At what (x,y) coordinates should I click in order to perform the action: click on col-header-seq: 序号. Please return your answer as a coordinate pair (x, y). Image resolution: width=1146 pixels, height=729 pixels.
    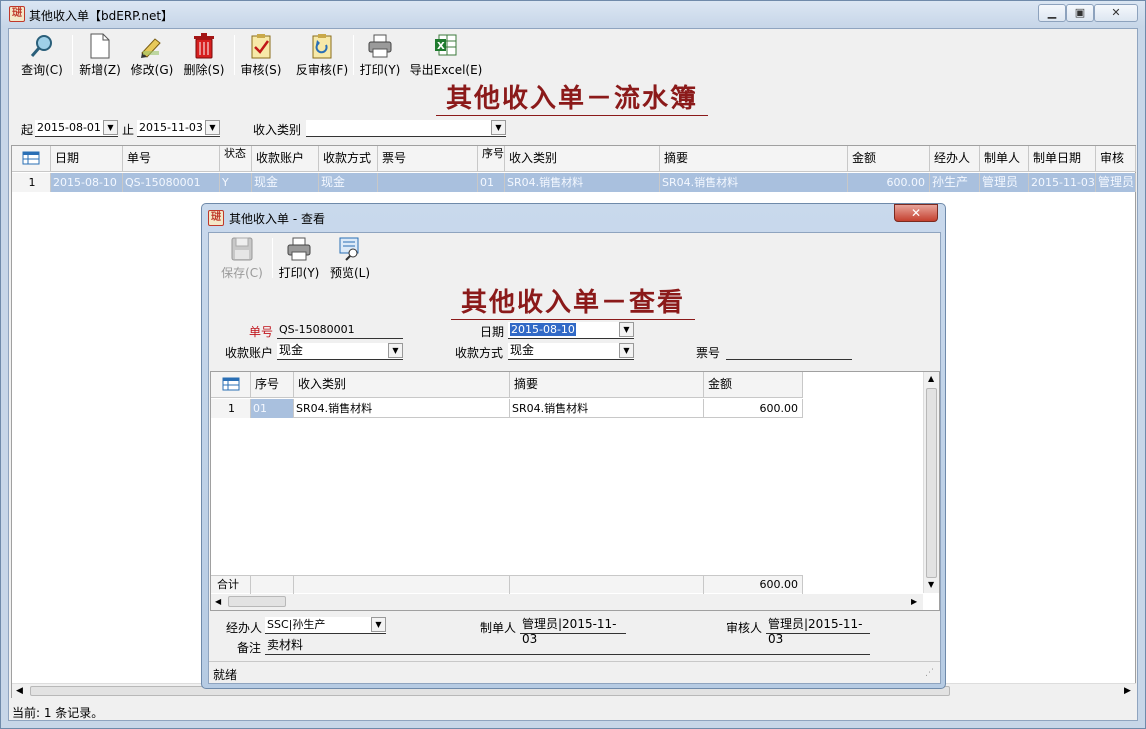
    Looking at the image, I should click on (491, 159).